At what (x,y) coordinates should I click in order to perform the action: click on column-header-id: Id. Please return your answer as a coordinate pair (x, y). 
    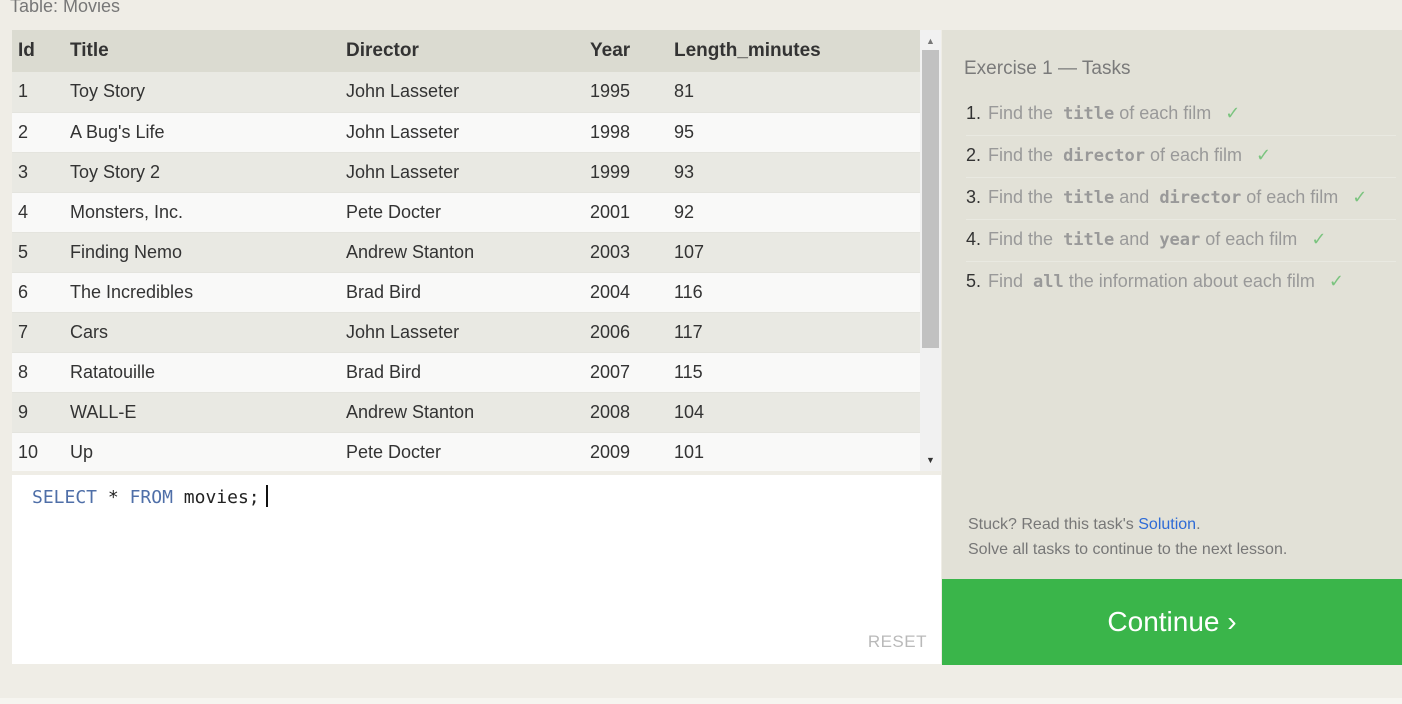
    Looking at the image, I should click on (41, 51).